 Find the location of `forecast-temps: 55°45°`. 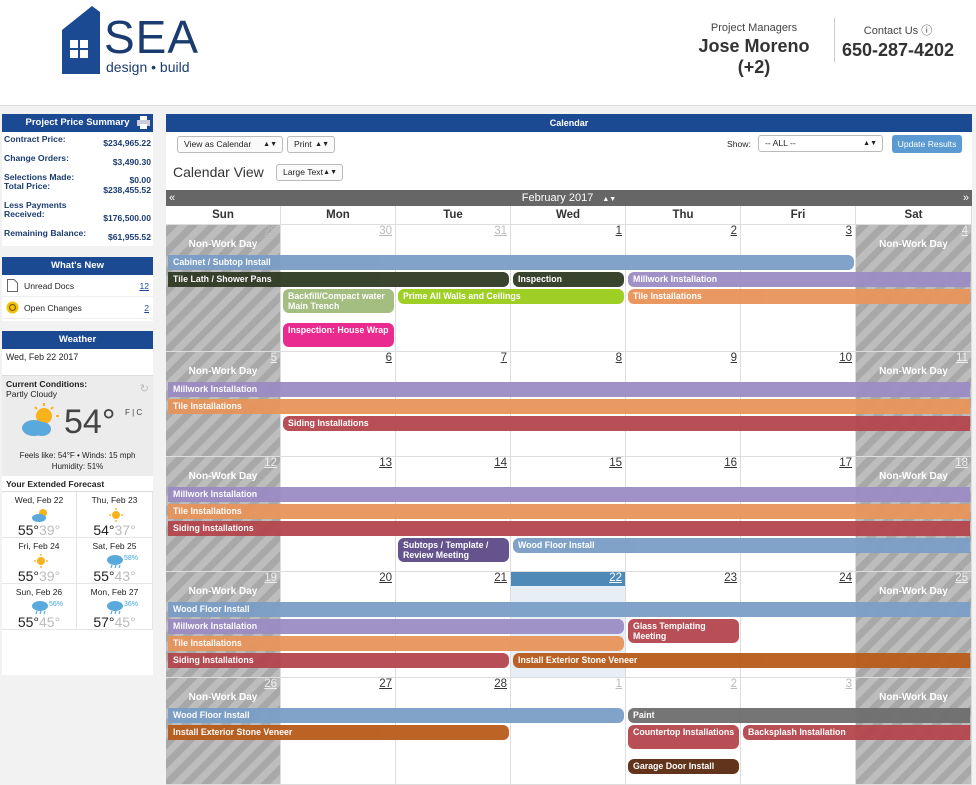

forecast-temps: 55°45° is located at coordinates (39, 622).